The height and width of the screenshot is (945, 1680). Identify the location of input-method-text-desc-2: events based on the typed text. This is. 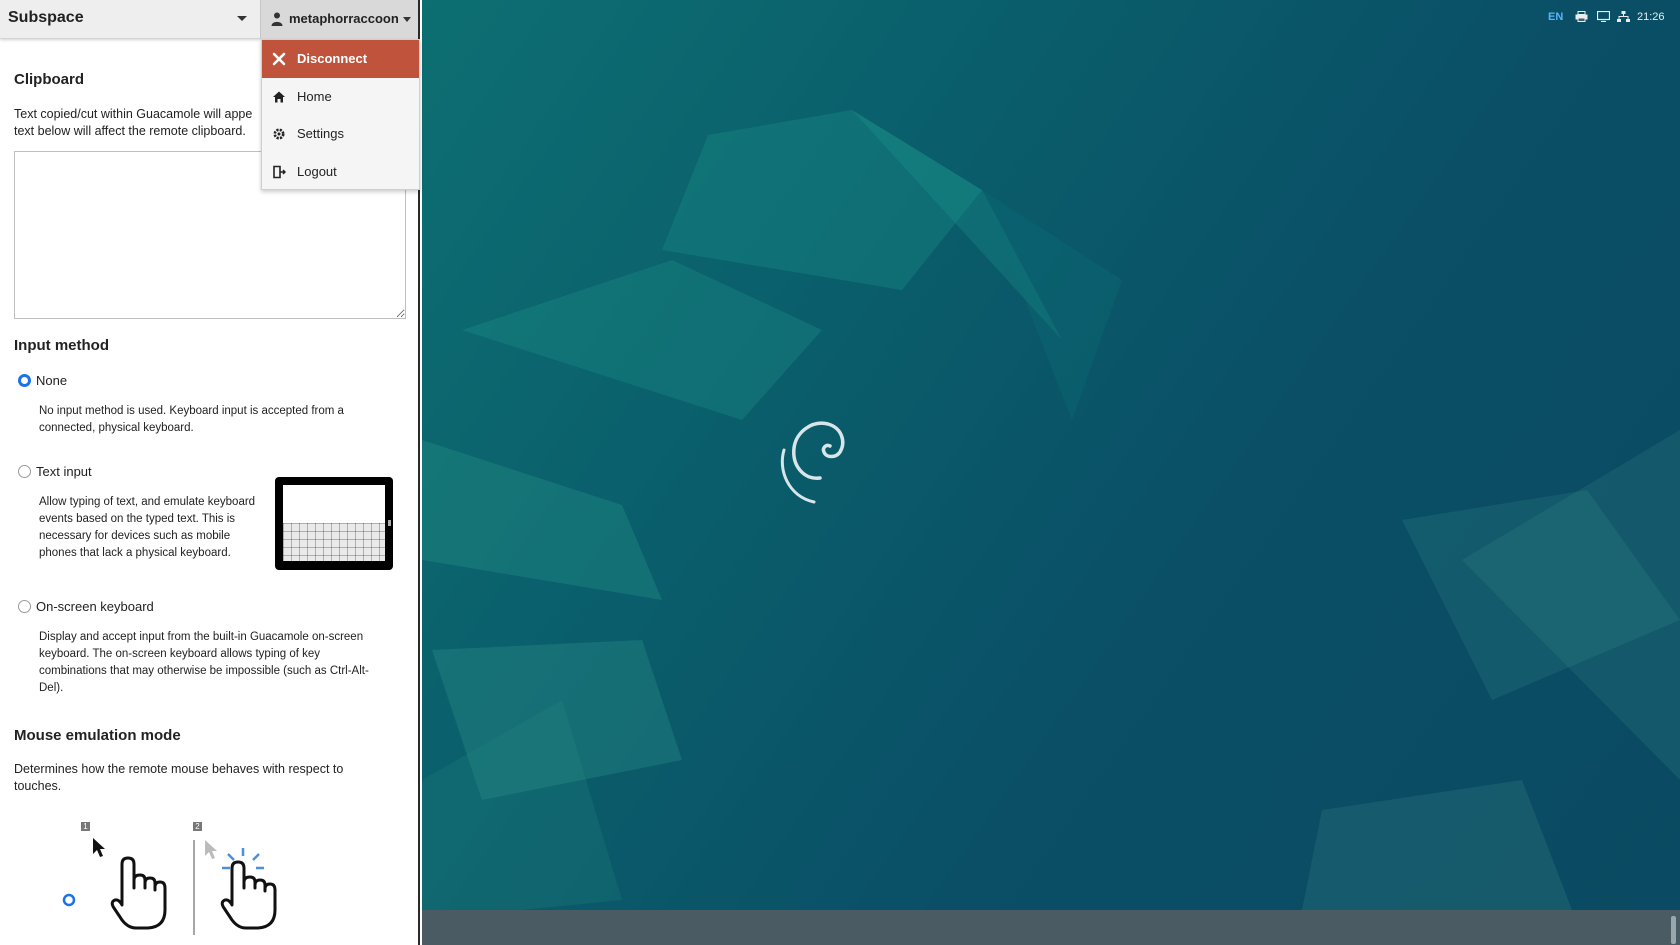
(137, 519).